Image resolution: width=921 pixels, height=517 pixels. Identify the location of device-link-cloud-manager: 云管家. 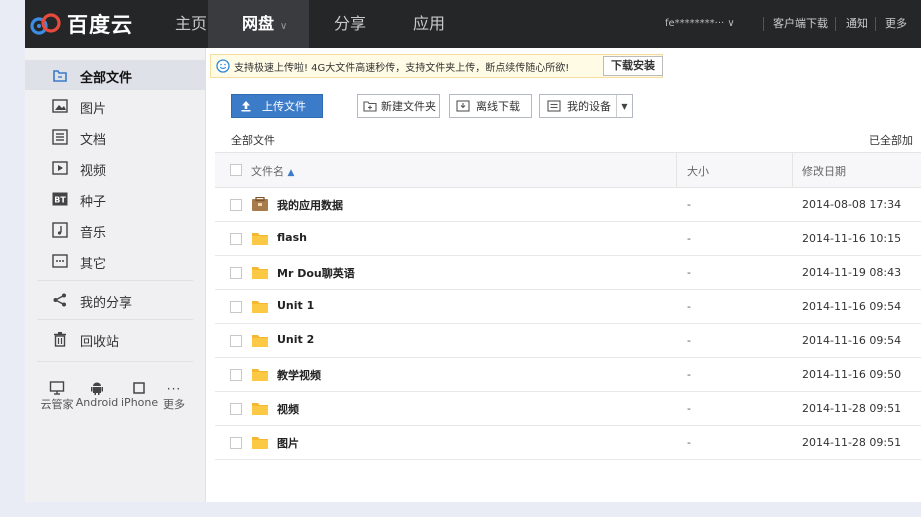
(57, 395).